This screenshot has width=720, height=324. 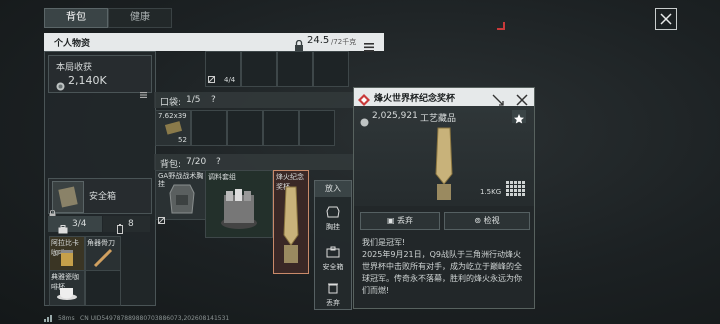 I want to click on ammo-box-icon, so click(x=174, y=128).